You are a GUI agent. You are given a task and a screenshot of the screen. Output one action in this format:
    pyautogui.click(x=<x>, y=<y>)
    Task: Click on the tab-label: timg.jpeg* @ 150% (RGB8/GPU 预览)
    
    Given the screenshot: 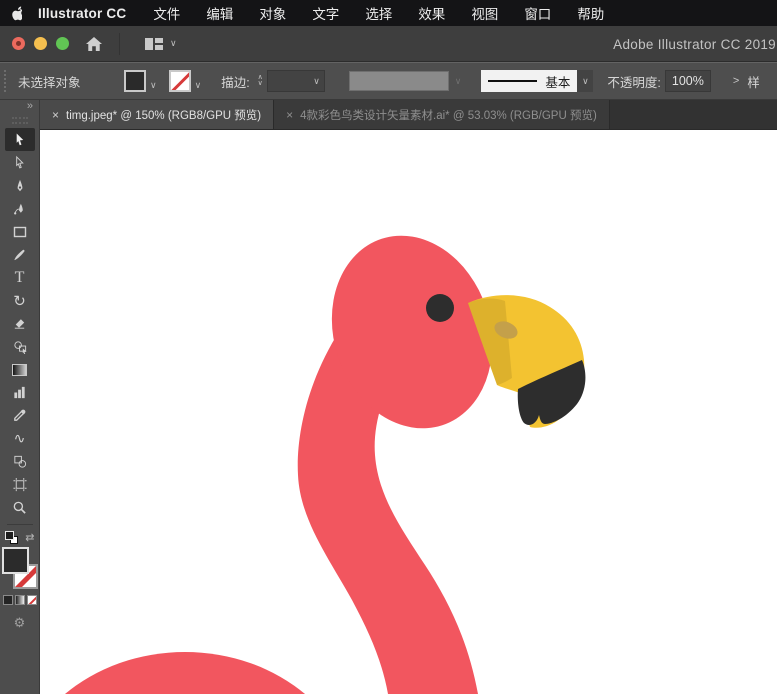 What is the action you would take?
    pyautogui.click(x=164, y=115)
    